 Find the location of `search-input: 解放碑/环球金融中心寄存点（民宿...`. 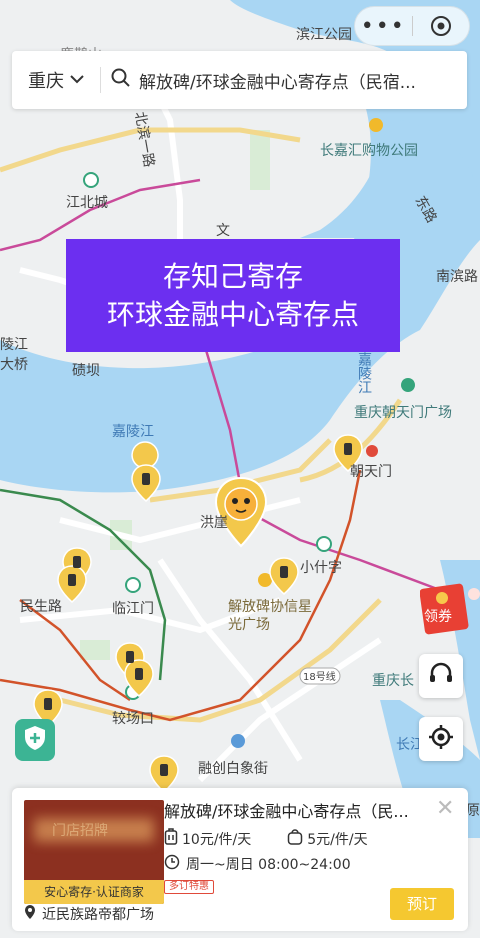

search-input: 解放碑/环球金融中心寄存点（民宿... is located at coordinates (289, 80).